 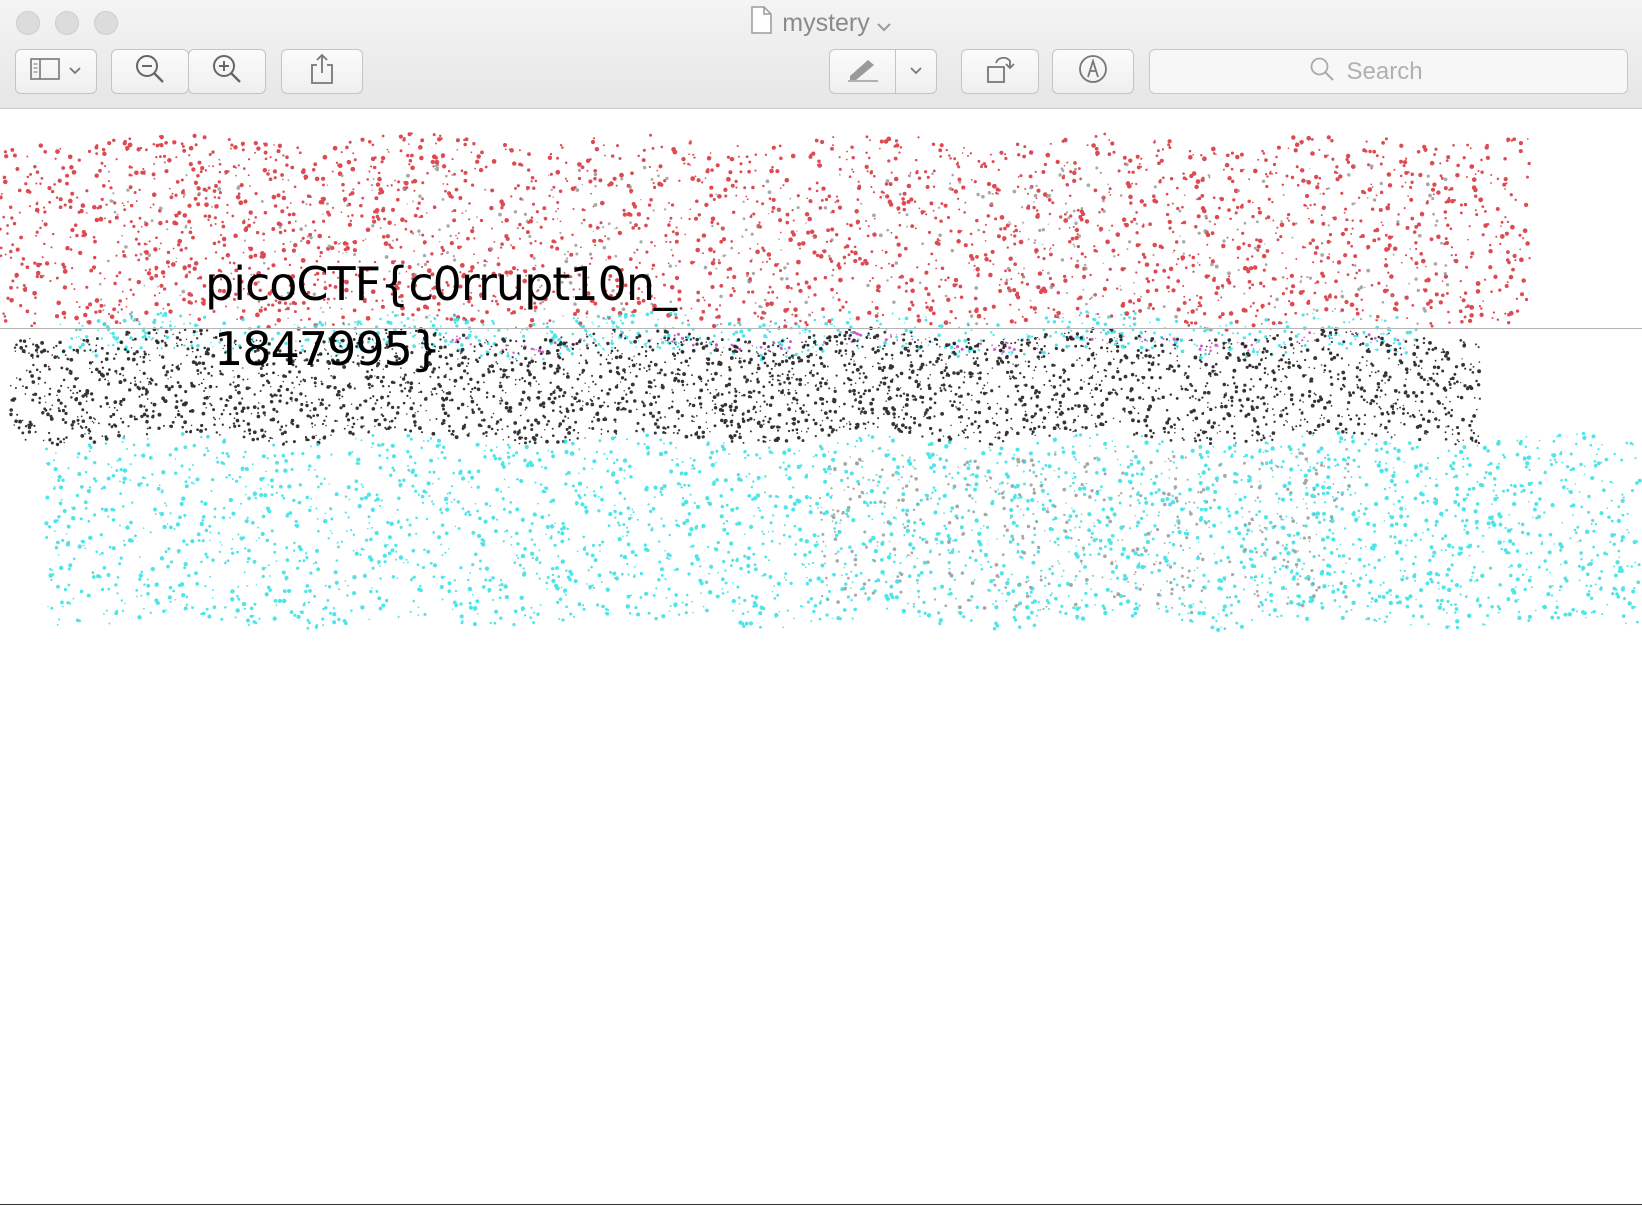 I want to click on flag-text-line-1: picoCTF{c0rrupt10n_, so click(x=441, y=284).